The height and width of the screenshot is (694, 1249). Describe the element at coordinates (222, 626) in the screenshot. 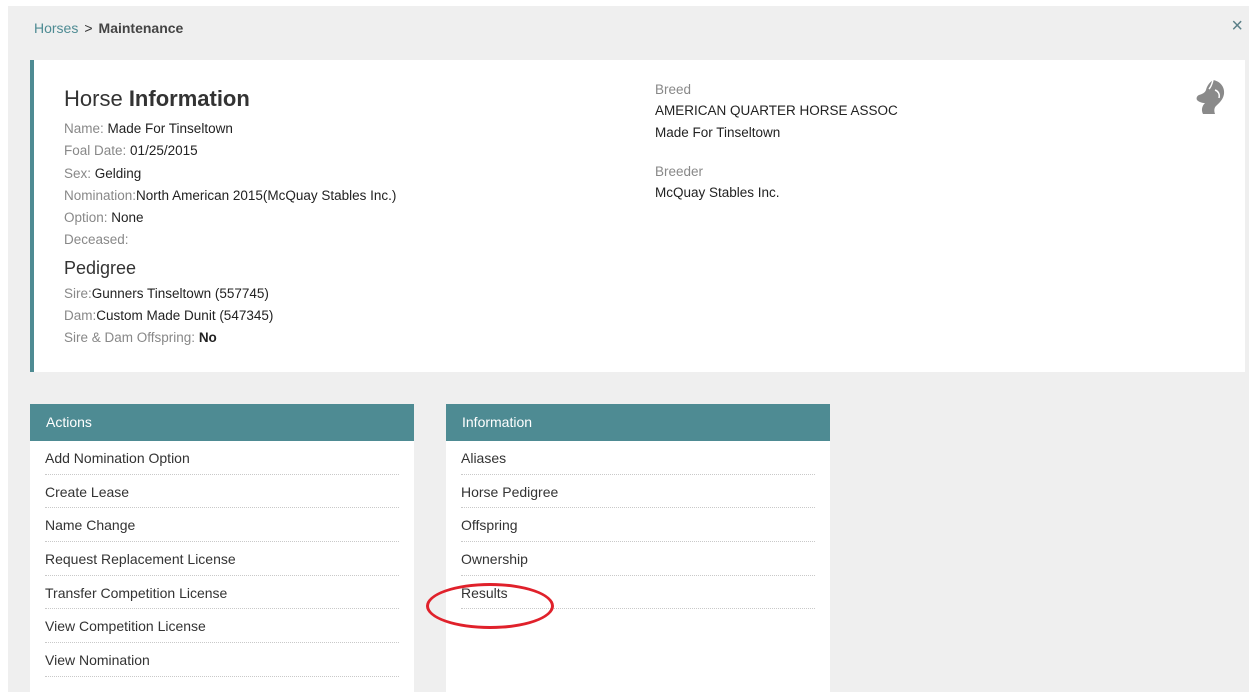

I see `action-view-competition-license: View Competition License` at that location.